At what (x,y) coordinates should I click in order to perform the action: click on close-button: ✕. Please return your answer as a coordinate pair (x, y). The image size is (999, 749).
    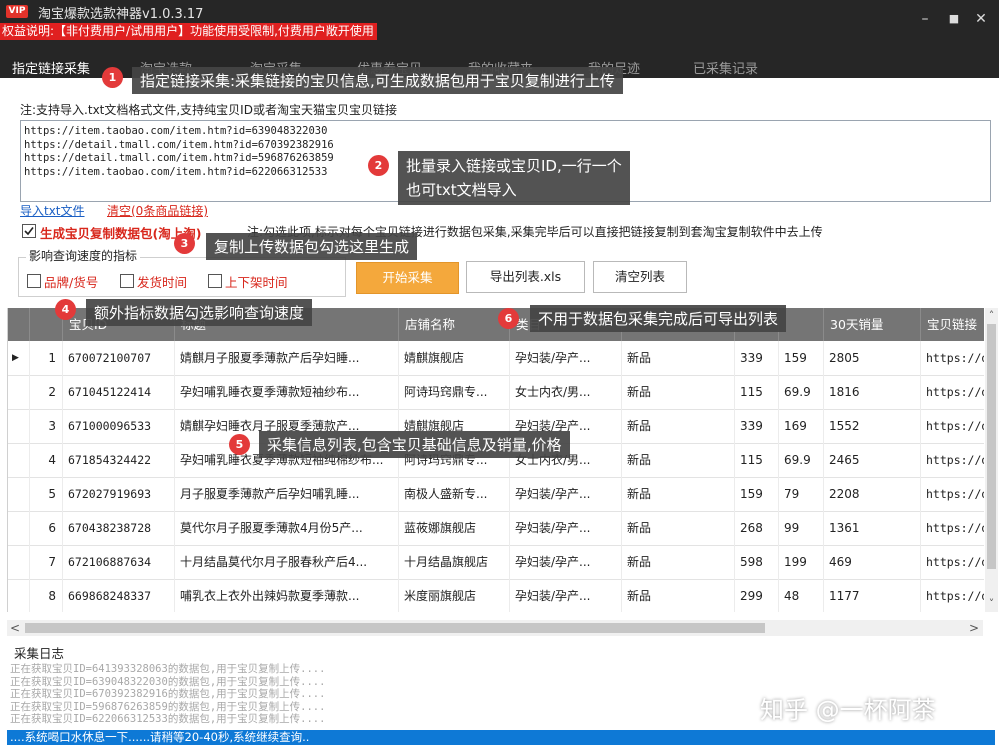
    Looking at the image, I should click on (981, 19).